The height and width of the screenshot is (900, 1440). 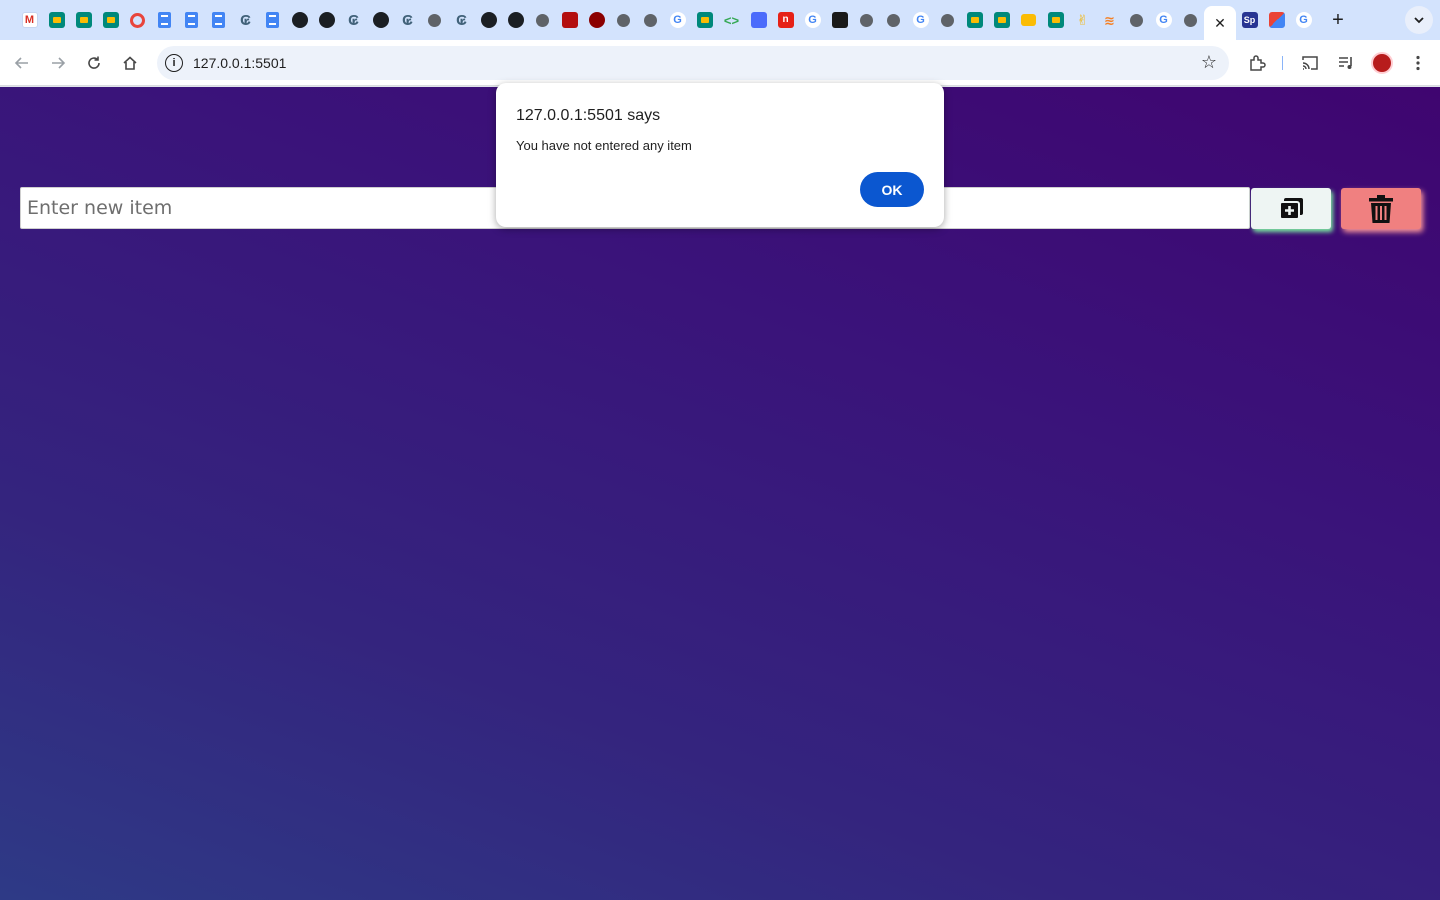 I want to click on tab-active: ✕, so click(x=1220, y=23).